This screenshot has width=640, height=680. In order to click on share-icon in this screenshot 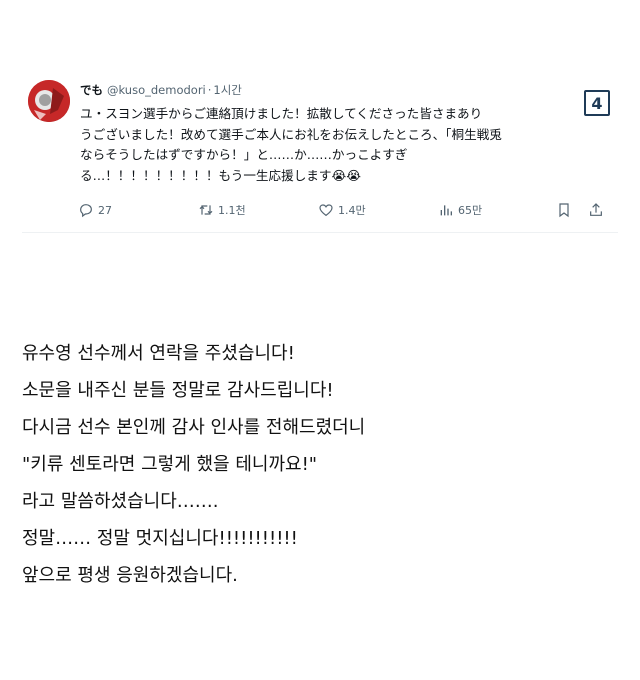, I will do `click(596, 209)`.